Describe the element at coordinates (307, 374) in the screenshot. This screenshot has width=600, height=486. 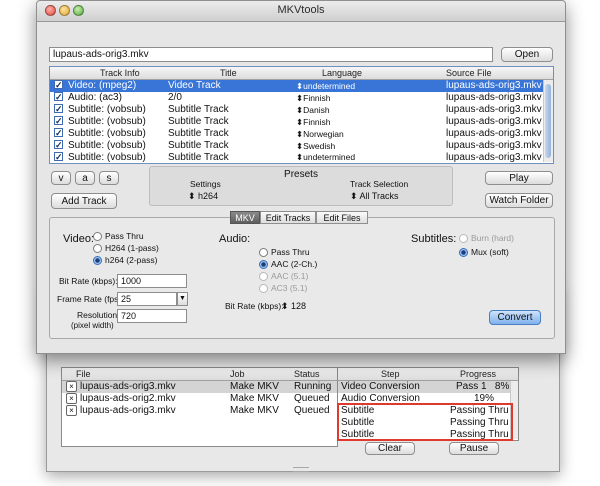
I see `queue-col-status: Status` at that location.